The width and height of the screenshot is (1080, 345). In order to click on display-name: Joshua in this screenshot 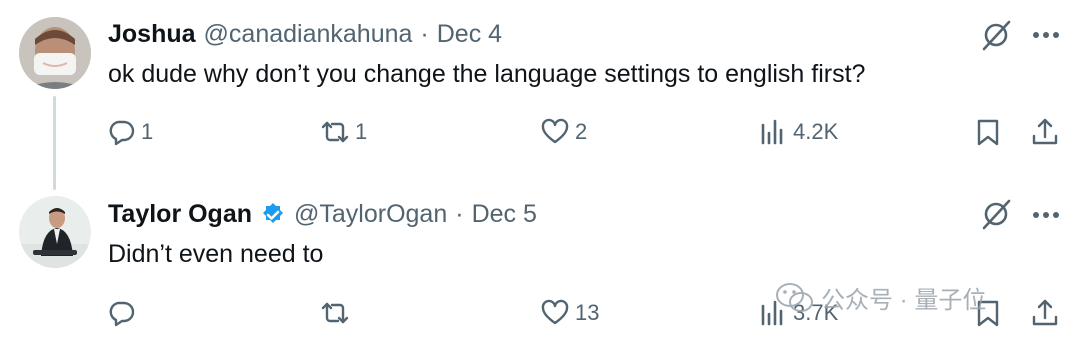, I will do `click(152, 34)`.